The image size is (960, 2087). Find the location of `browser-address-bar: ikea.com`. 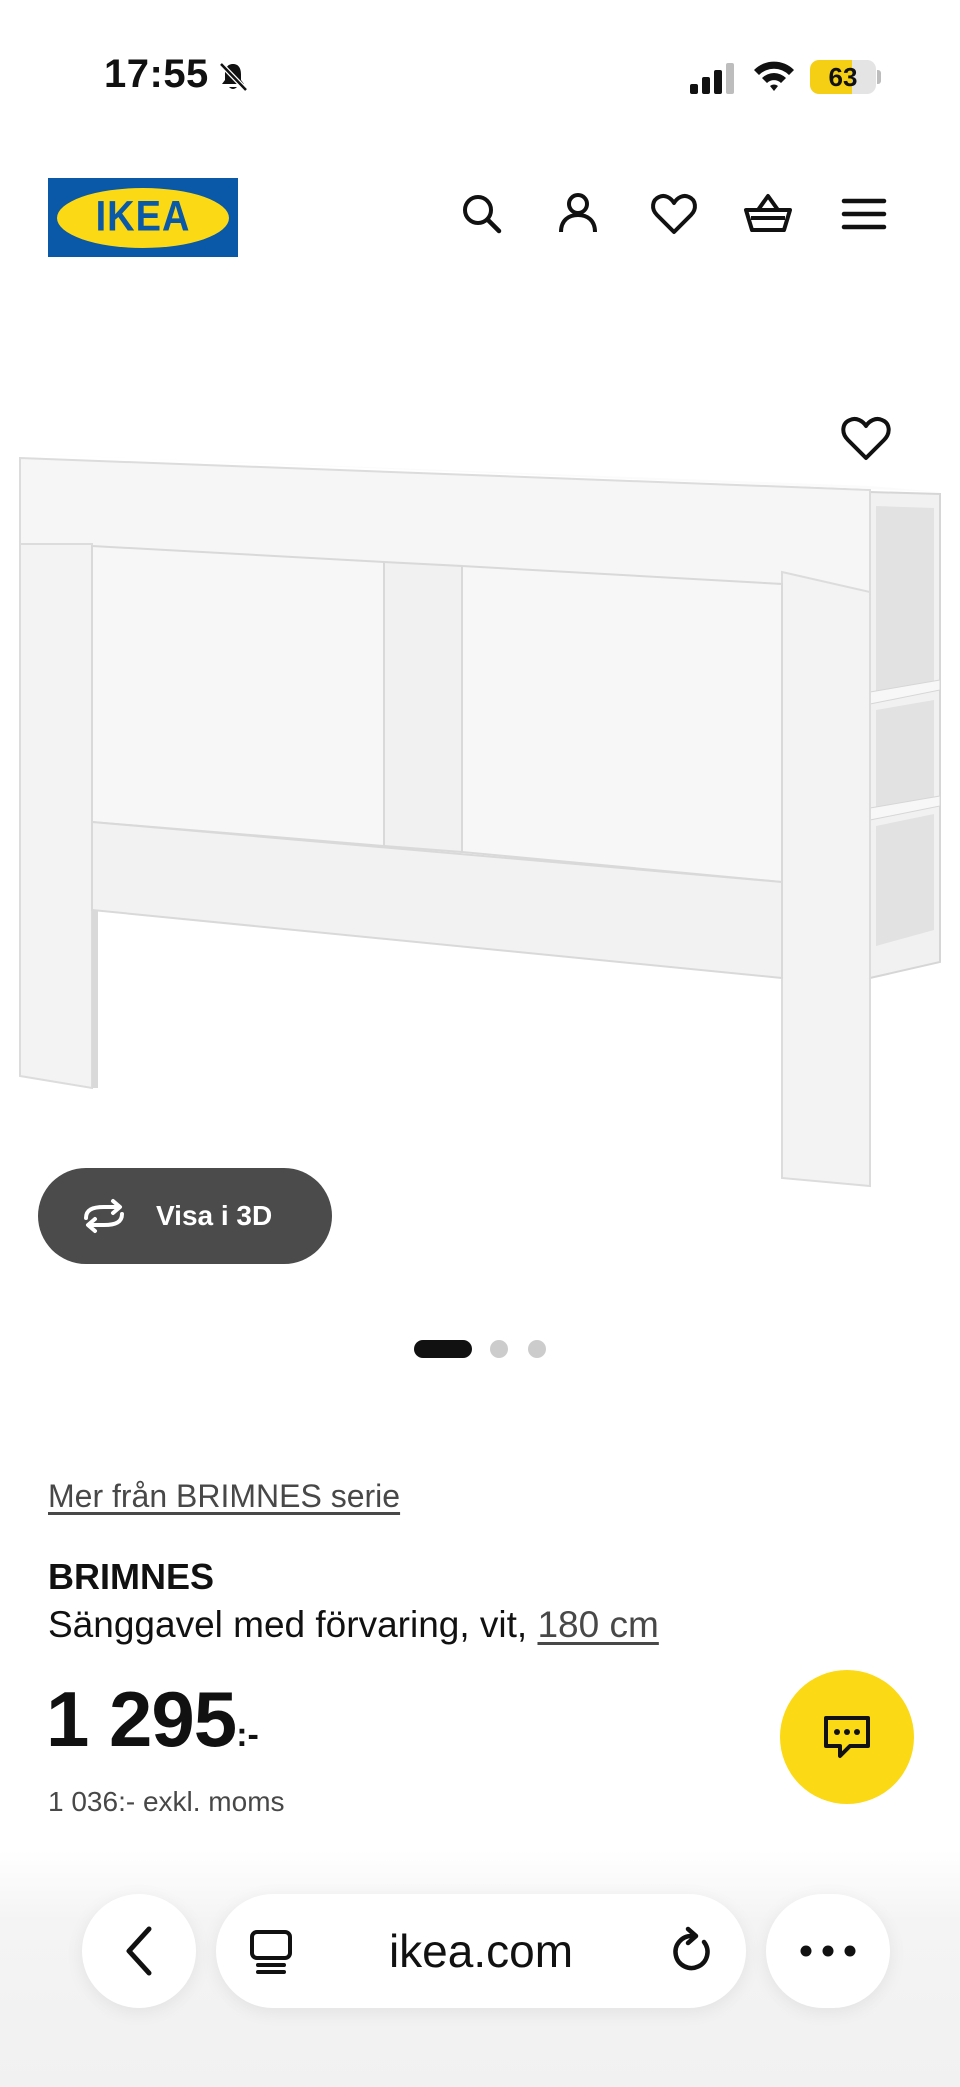

browser-address-bar: ikea.com is located at coordinates (481, 1951).